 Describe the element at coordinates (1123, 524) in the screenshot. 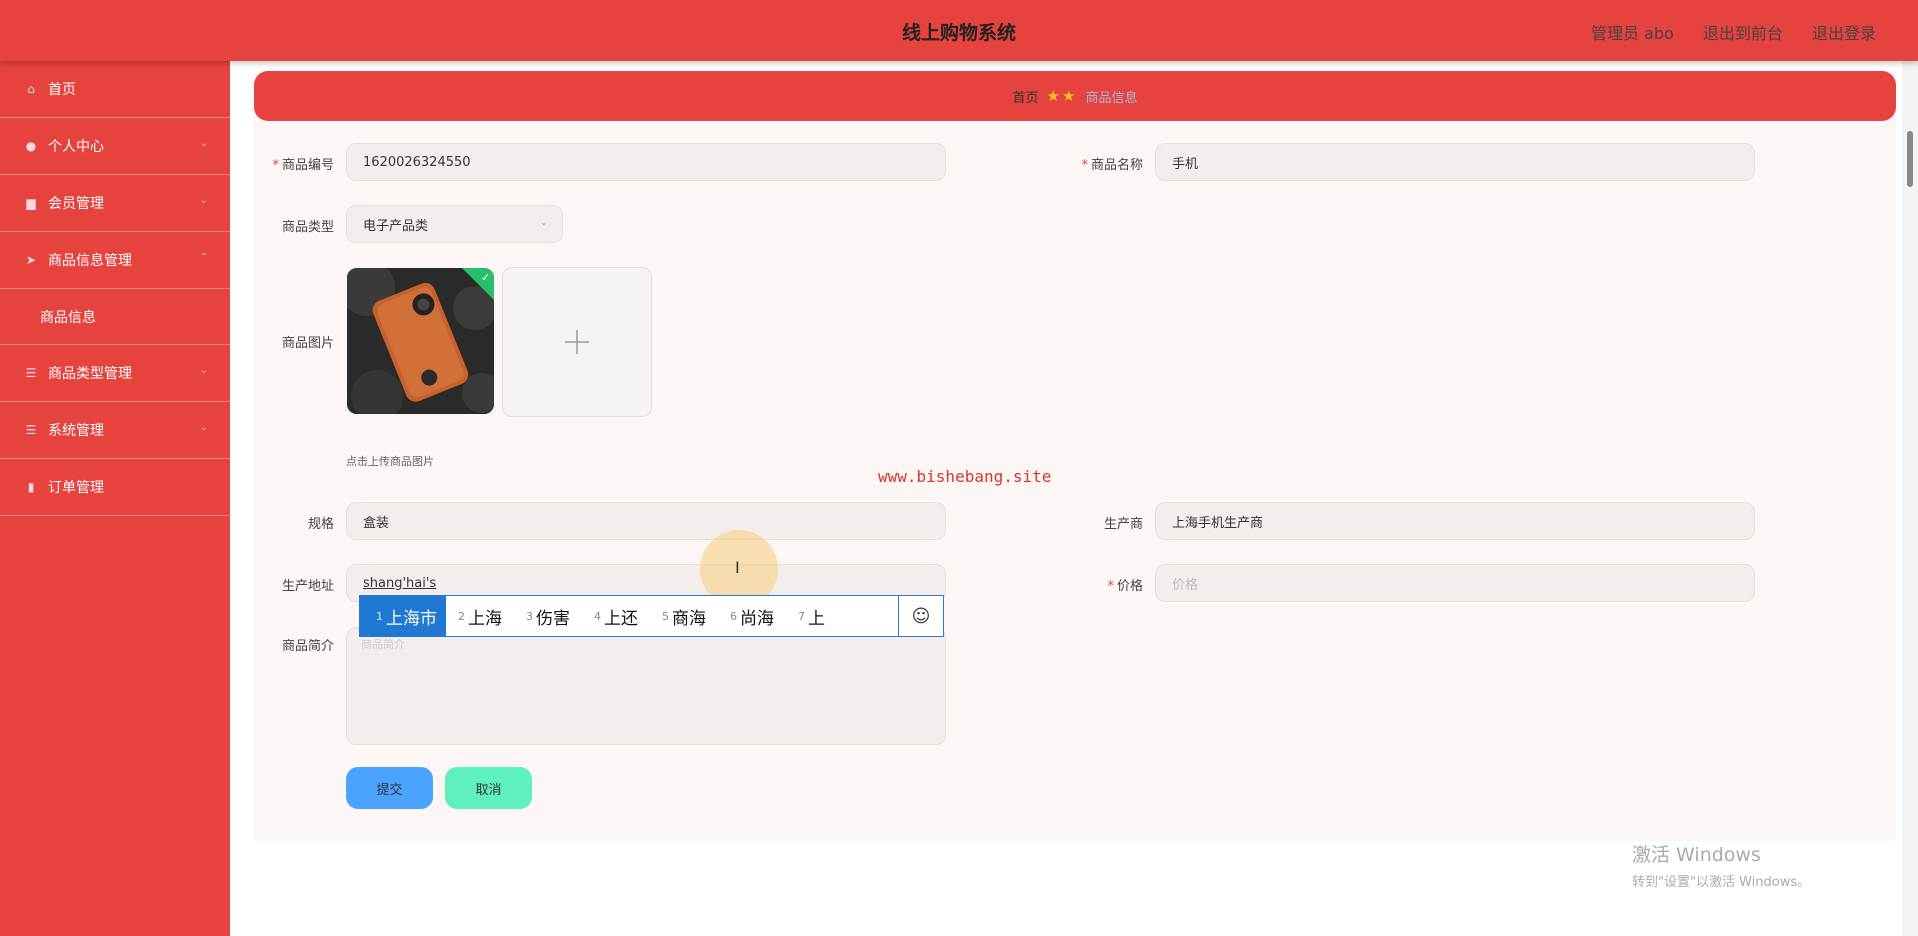

I see `manufacturer-label: 生产商` at that location.